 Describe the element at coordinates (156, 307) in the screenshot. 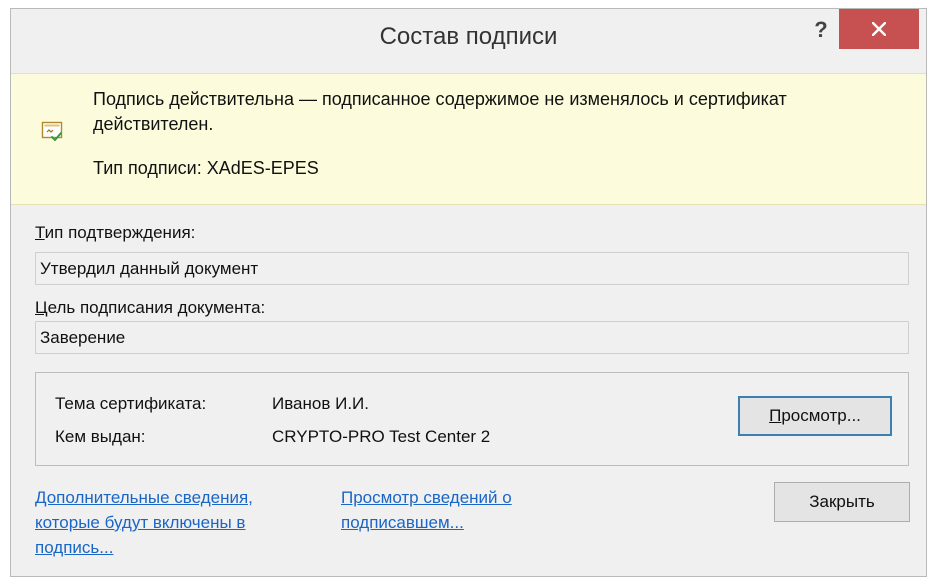

I see `signing-purpose-label-text: ель подписания документа:` at that location.